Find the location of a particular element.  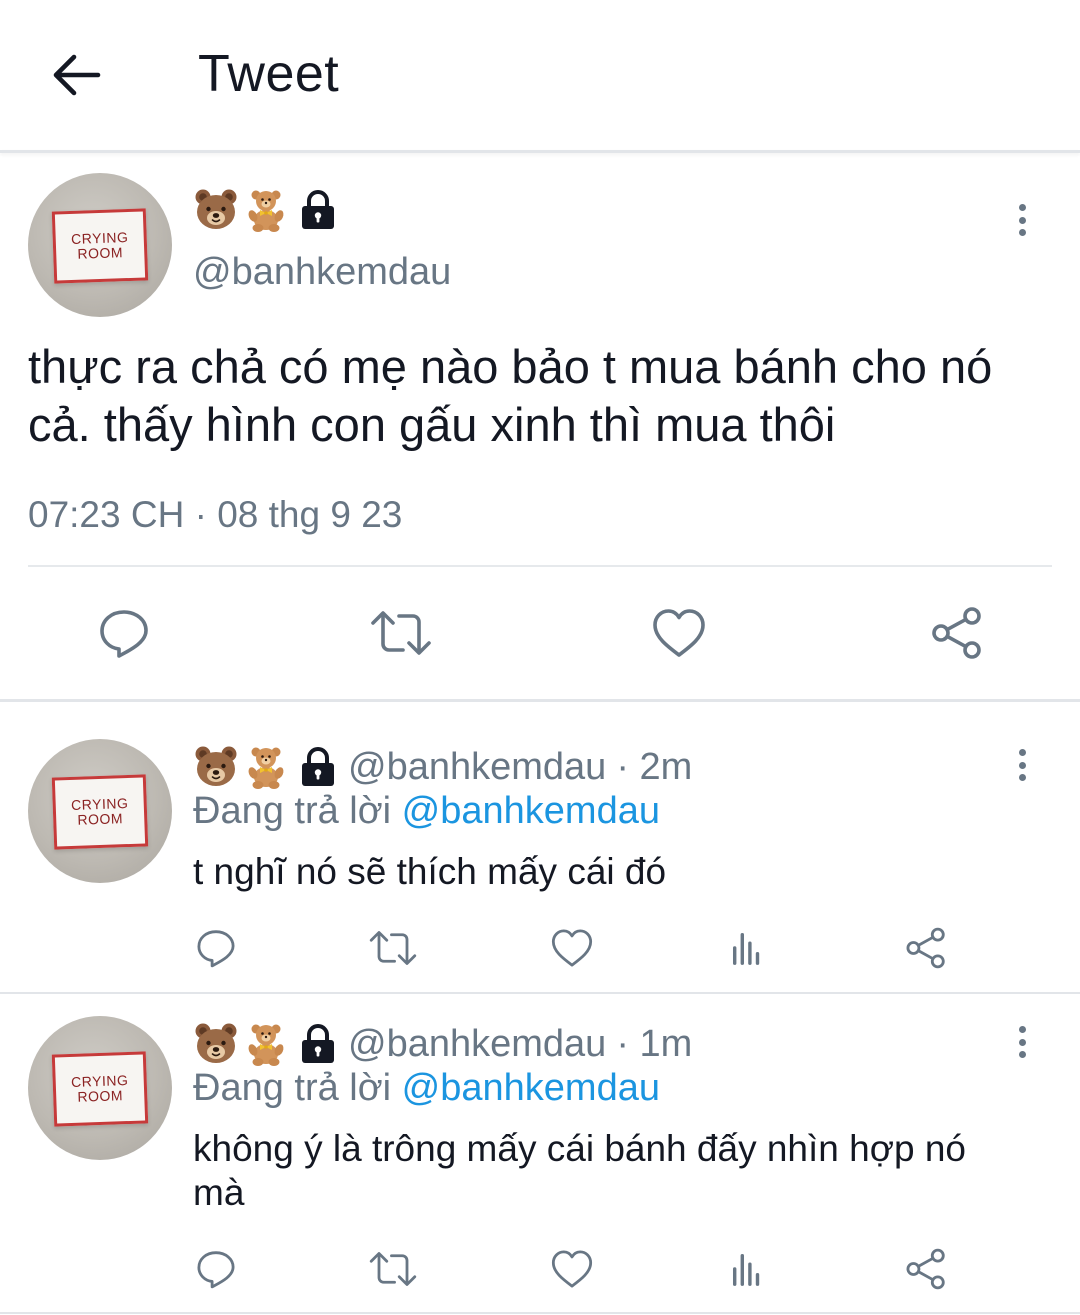

arrow-left-icon is located at coordinates (77, 75).